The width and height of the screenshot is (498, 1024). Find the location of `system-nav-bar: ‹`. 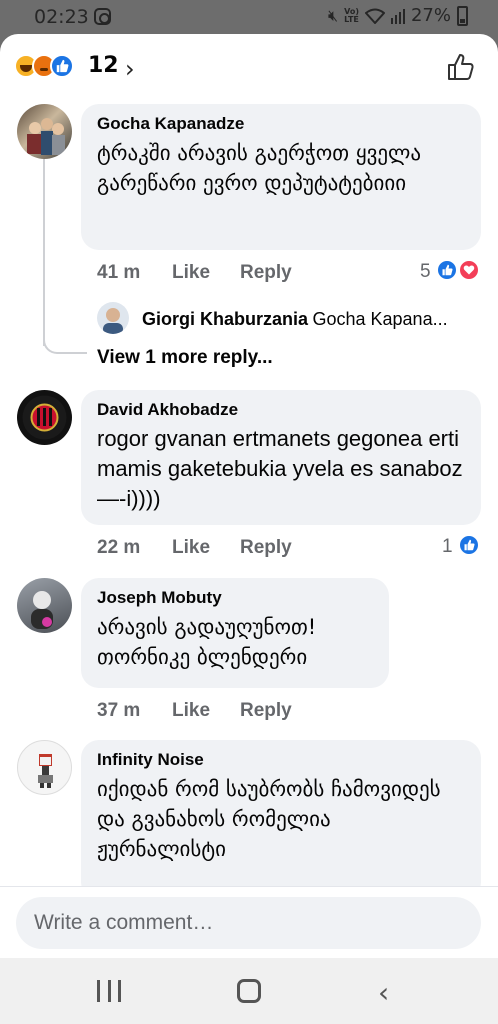

system-nav-bar: ‹ is located at coordinates (249, 991).